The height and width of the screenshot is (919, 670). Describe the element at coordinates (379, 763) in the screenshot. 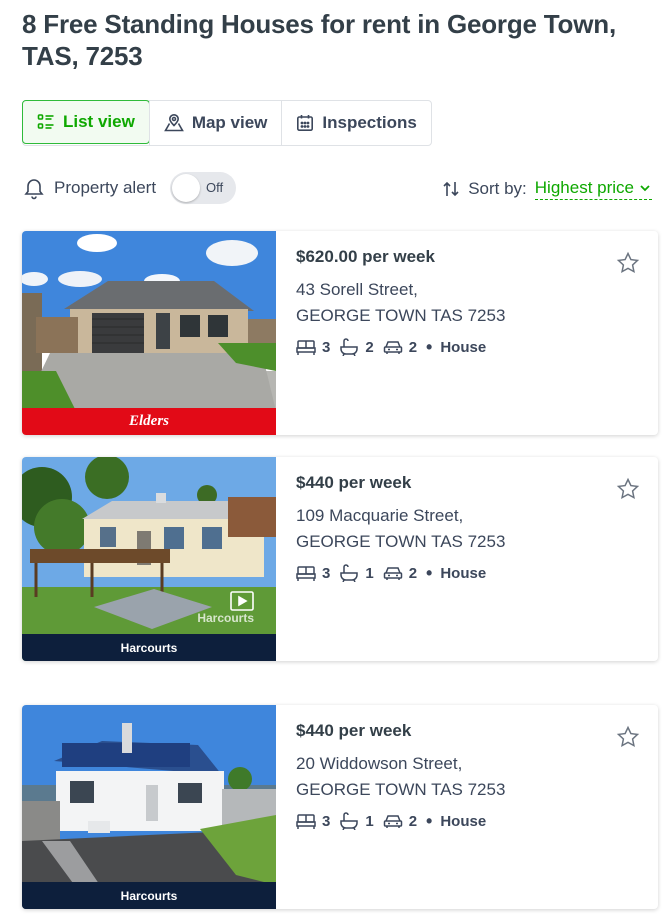

I see `address-line-1: 20 Widdowson Street,` at that location.